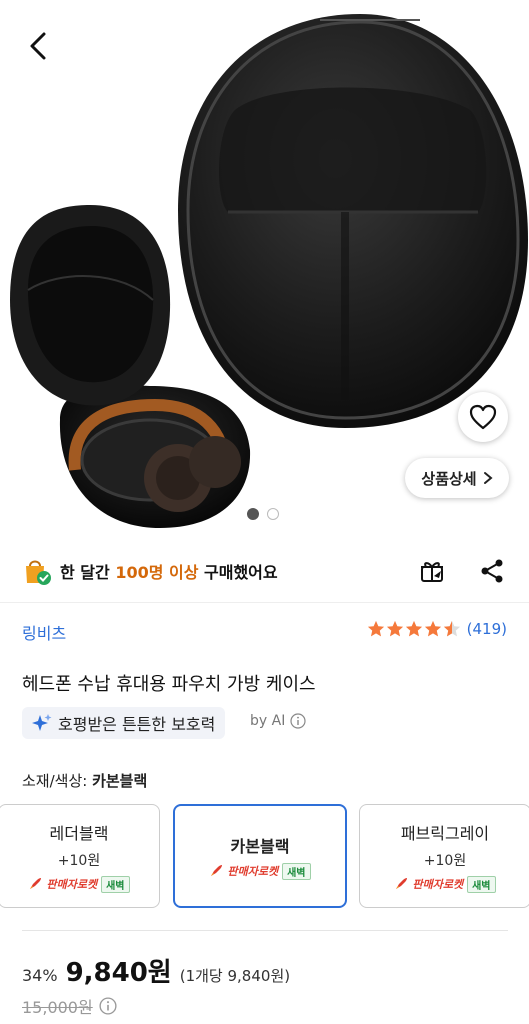 This screenshot has width=529, height=1024. What do you see at coordinates (449, 478) in the screenshot?
I see `product-detail-label: 상품상세` at bounding box center [449, 478].